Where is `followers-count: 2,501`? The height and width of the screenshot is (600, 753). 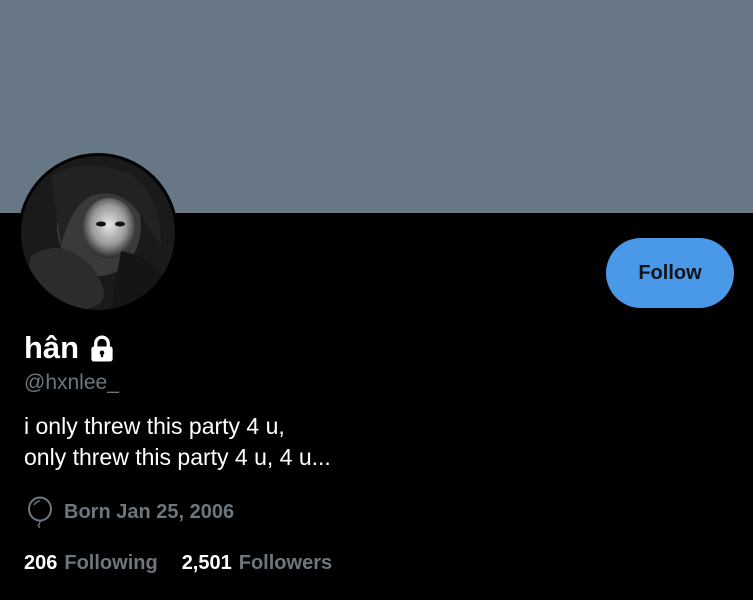
followers-count: 2,501 is located at coordinates (206, 563).